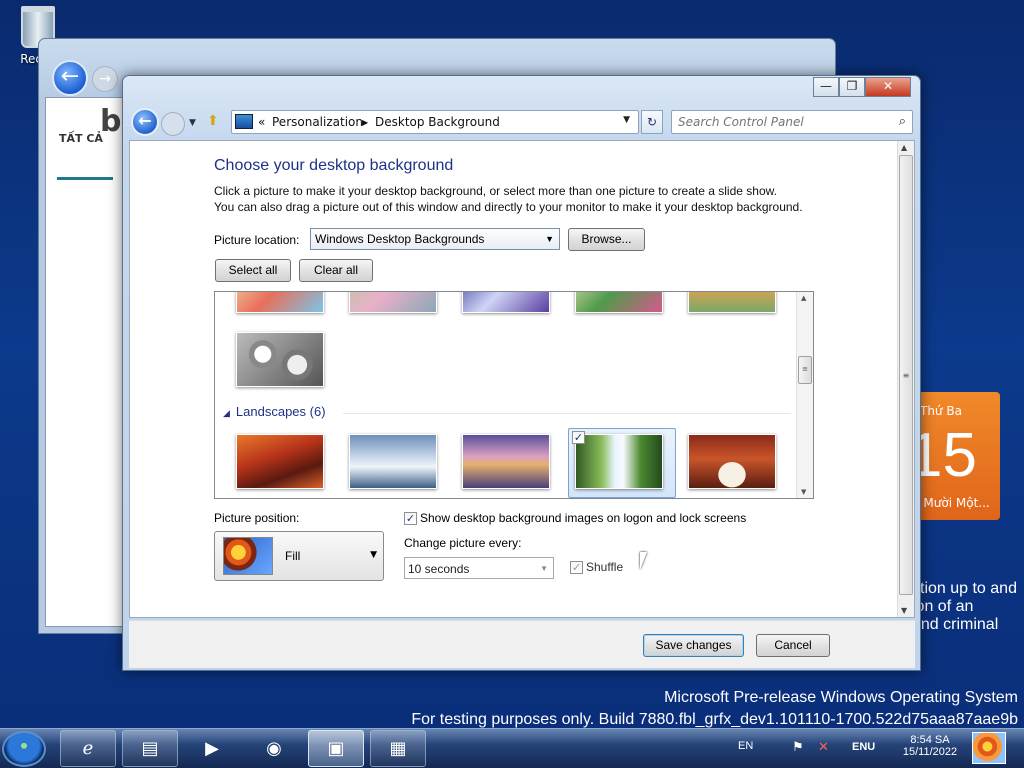 This screenshot has height=768, width=1024. I want to click on clock: 8:54 SA 15/11/2022, so click(930, 746).